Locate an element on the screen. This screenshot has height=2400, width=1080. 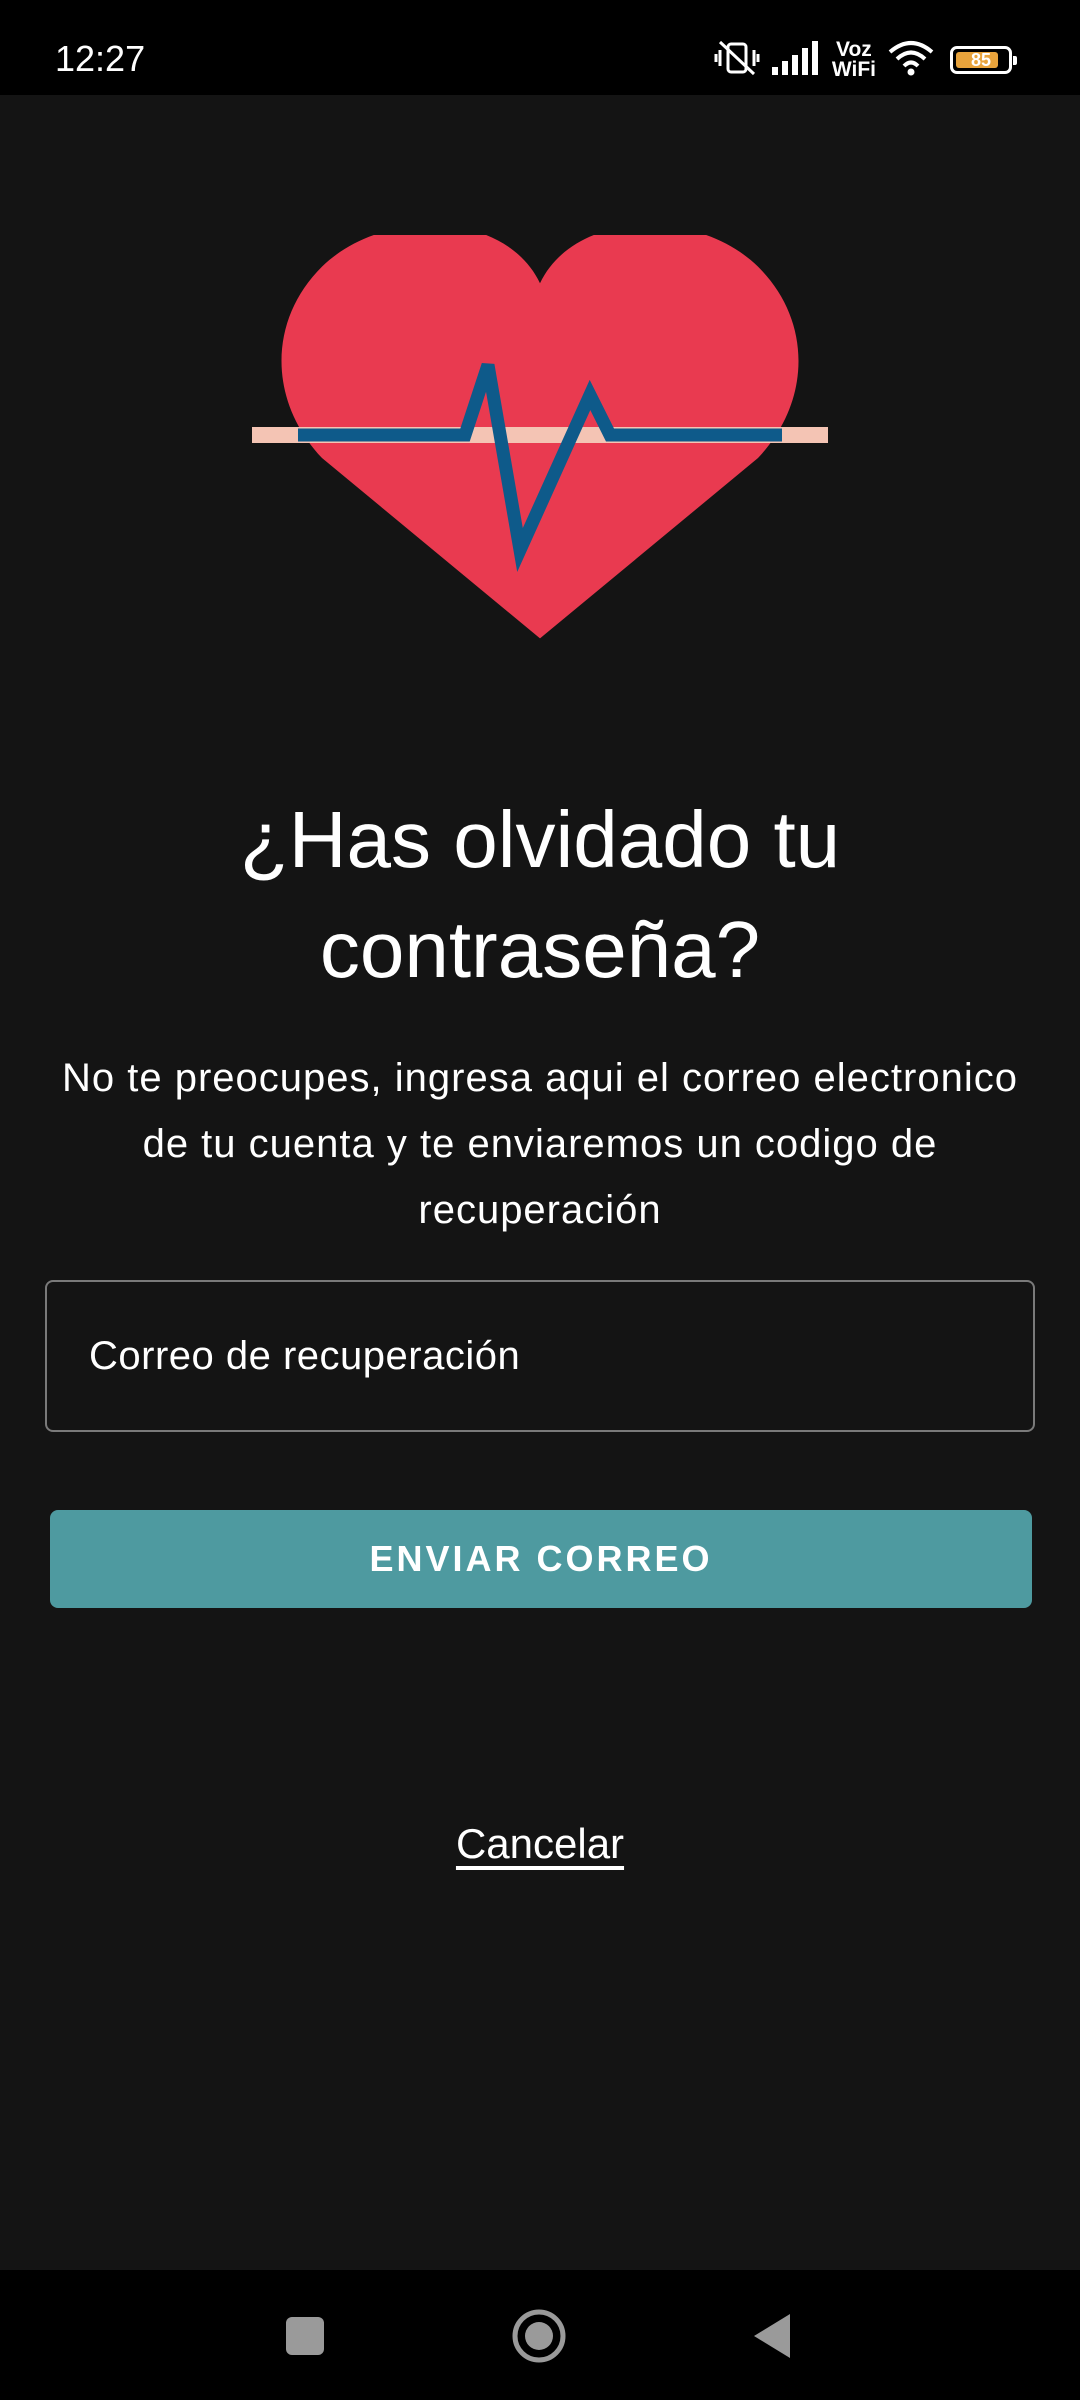
send-email-button: ENVIAR CORREO is located at coordinates (541, 1559).